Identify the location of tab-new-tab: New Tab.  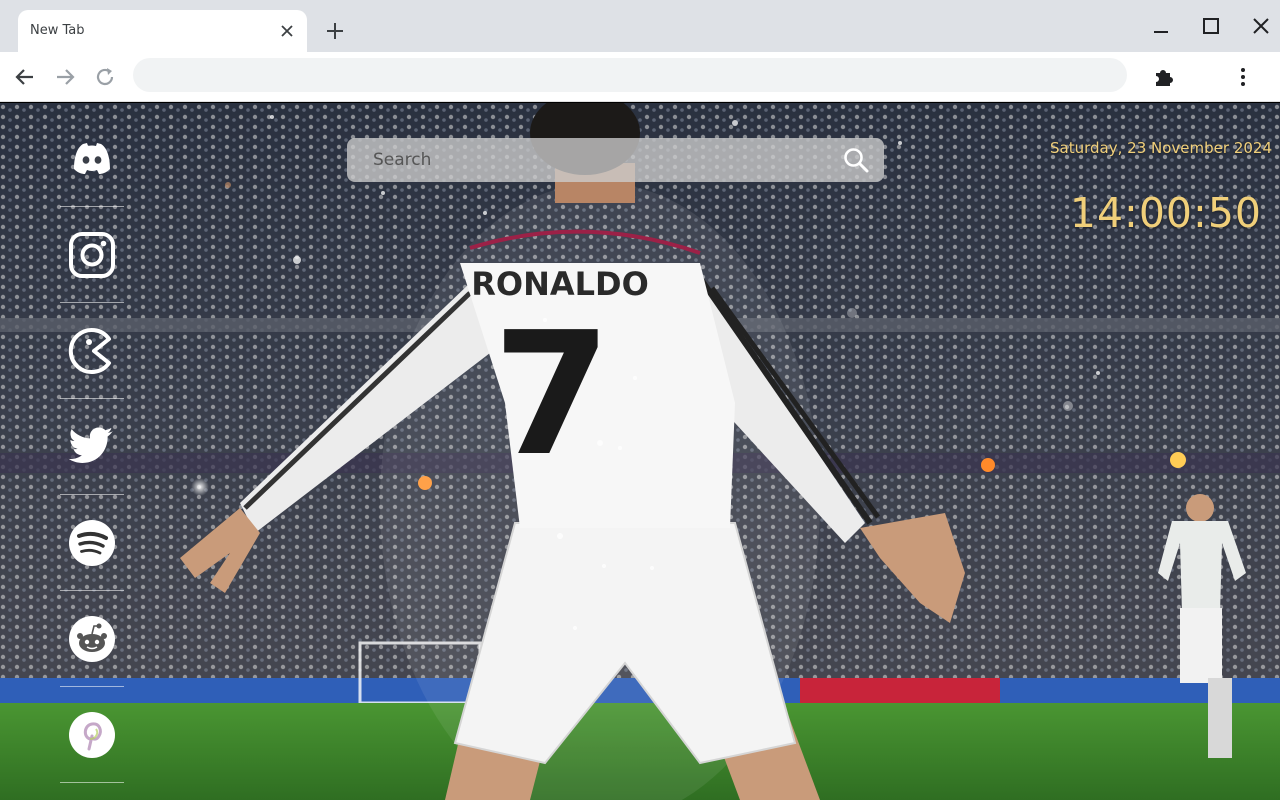
(162, 31).